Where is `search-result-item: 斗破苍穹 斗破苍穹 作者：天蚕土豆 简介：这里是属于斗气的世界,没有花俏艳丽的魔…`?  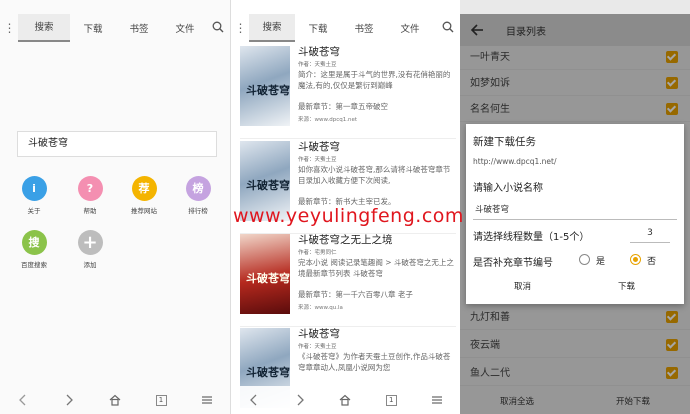 search-result-item: 斗破苍穹 斗破苍穹 作者：天蚕土豆 简介：这里是属于斗气的世界,没有花俏艳丽的魔… is located at coordinates (348, 91).